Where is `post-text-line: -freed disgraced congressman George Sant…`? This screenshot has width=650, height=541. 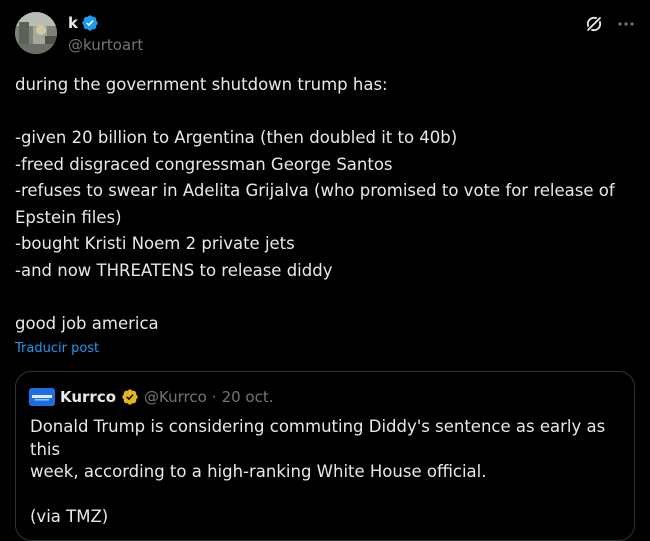 post-text-line: -freed disgraced congressman George Sant… is located at coordinates (204, 164).